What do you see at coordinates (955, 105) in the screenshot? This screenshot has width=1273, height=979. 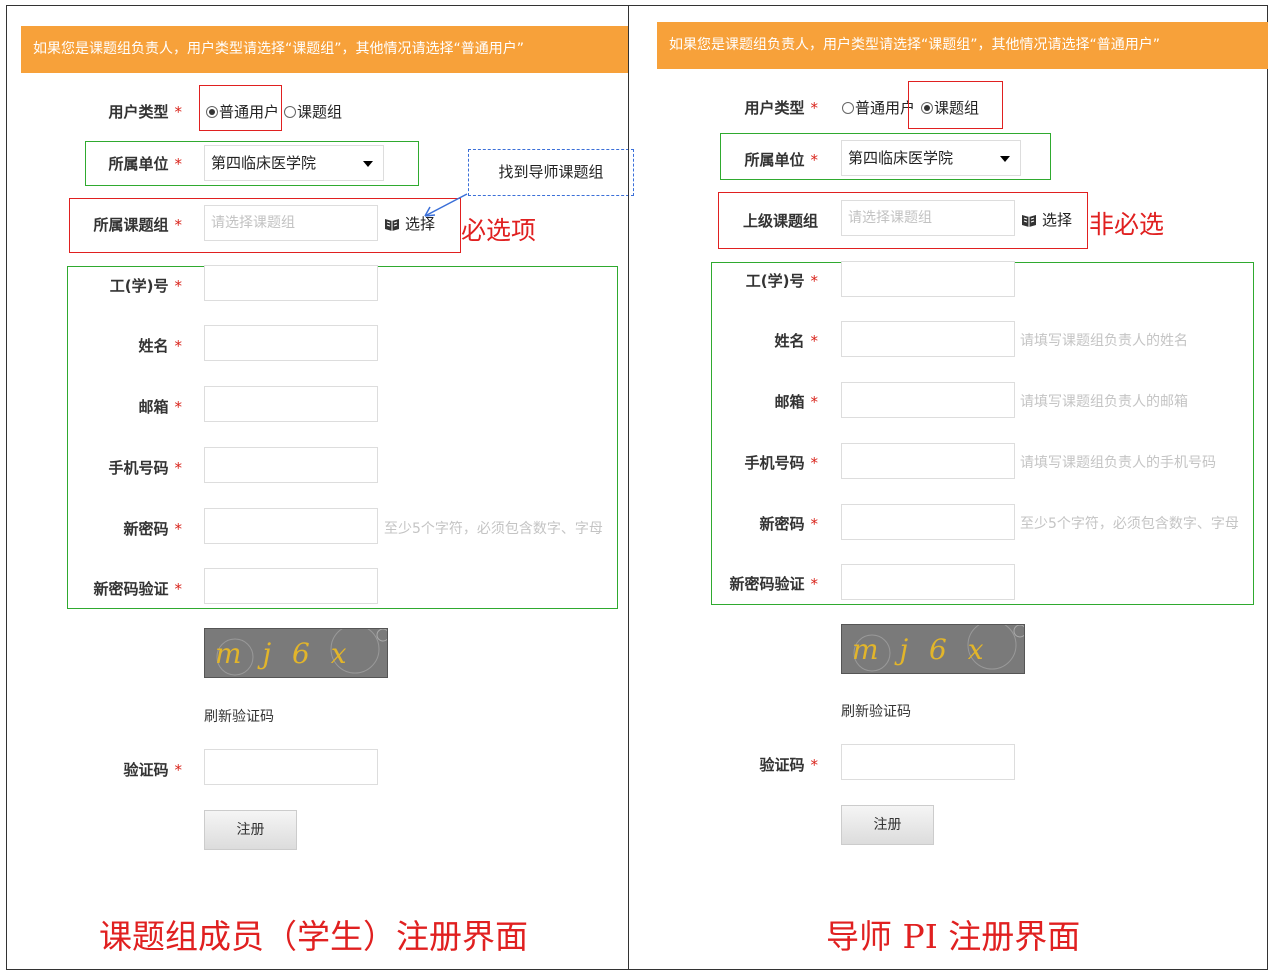 I see `annotation-red-box-research-group` at bounding box center [955, 105].